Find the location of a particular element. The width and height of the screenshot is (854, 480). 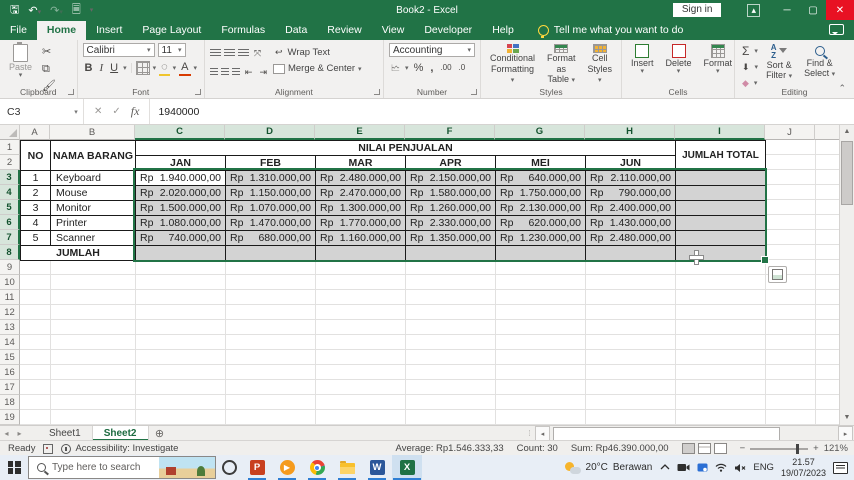

cell-I6 is located at coordinates (721, 223).